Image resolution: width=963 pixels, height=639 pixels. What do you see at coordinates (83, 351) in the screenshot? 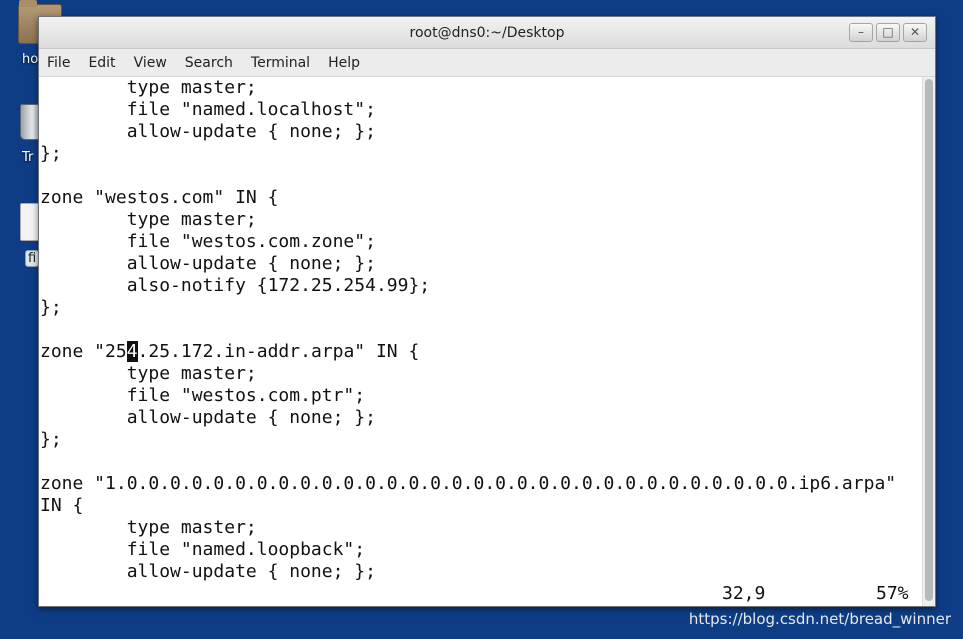
I see `cursor-line-before: zone "25` at bounding box center [83, 351].